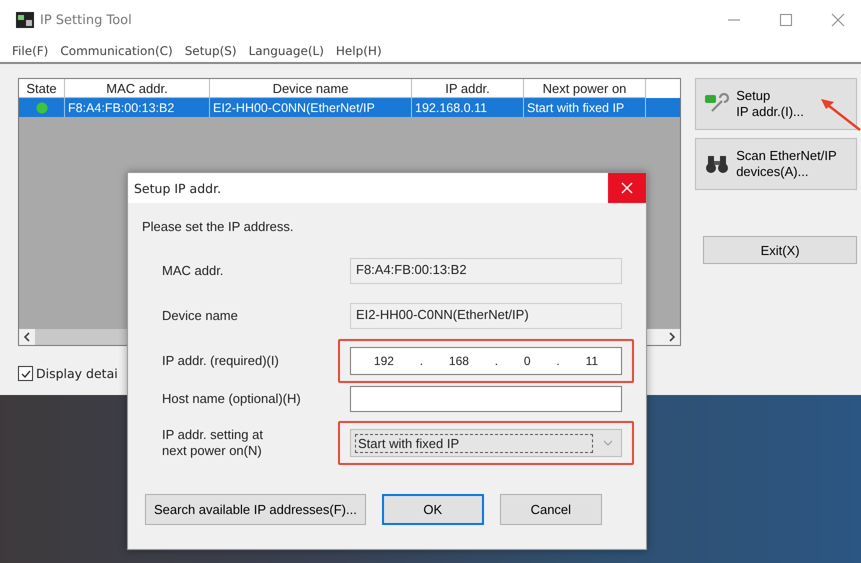 The height and width of the screenshot is (563, 861). Describe the element at coordinates (486, 315) in the screenshot. I see `readonly-field: EI2-HH00-C0NN(EtherNet/IP)` at that location.